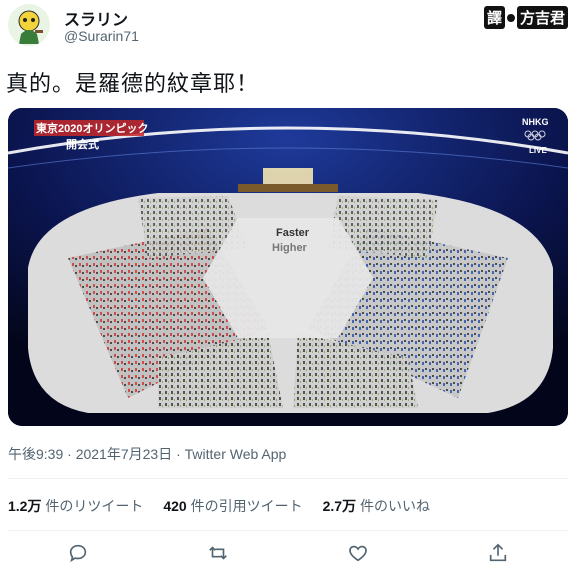 The image size is (574, 569). I want to click on tweet-stats: 1.2万 件のリツイート 420 件の引用ツイート 2.7万 件のいいね, so click(219, 506).